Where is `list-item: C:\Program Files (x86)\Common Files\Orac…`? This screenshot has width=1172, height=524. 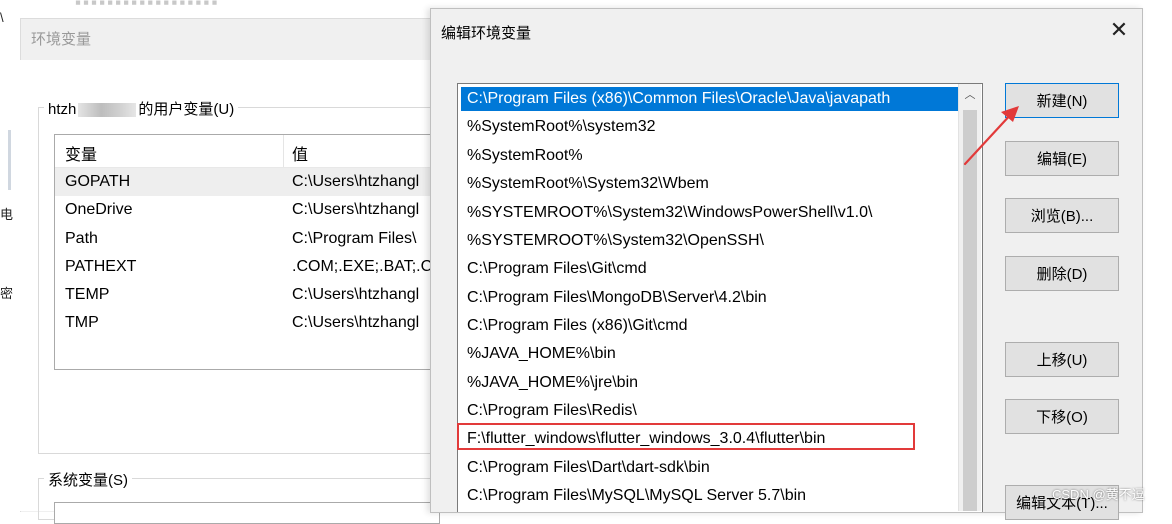
list-item: C:\Program Files (x86)\Common Files\Orac… is located at coordinates (711, 99).